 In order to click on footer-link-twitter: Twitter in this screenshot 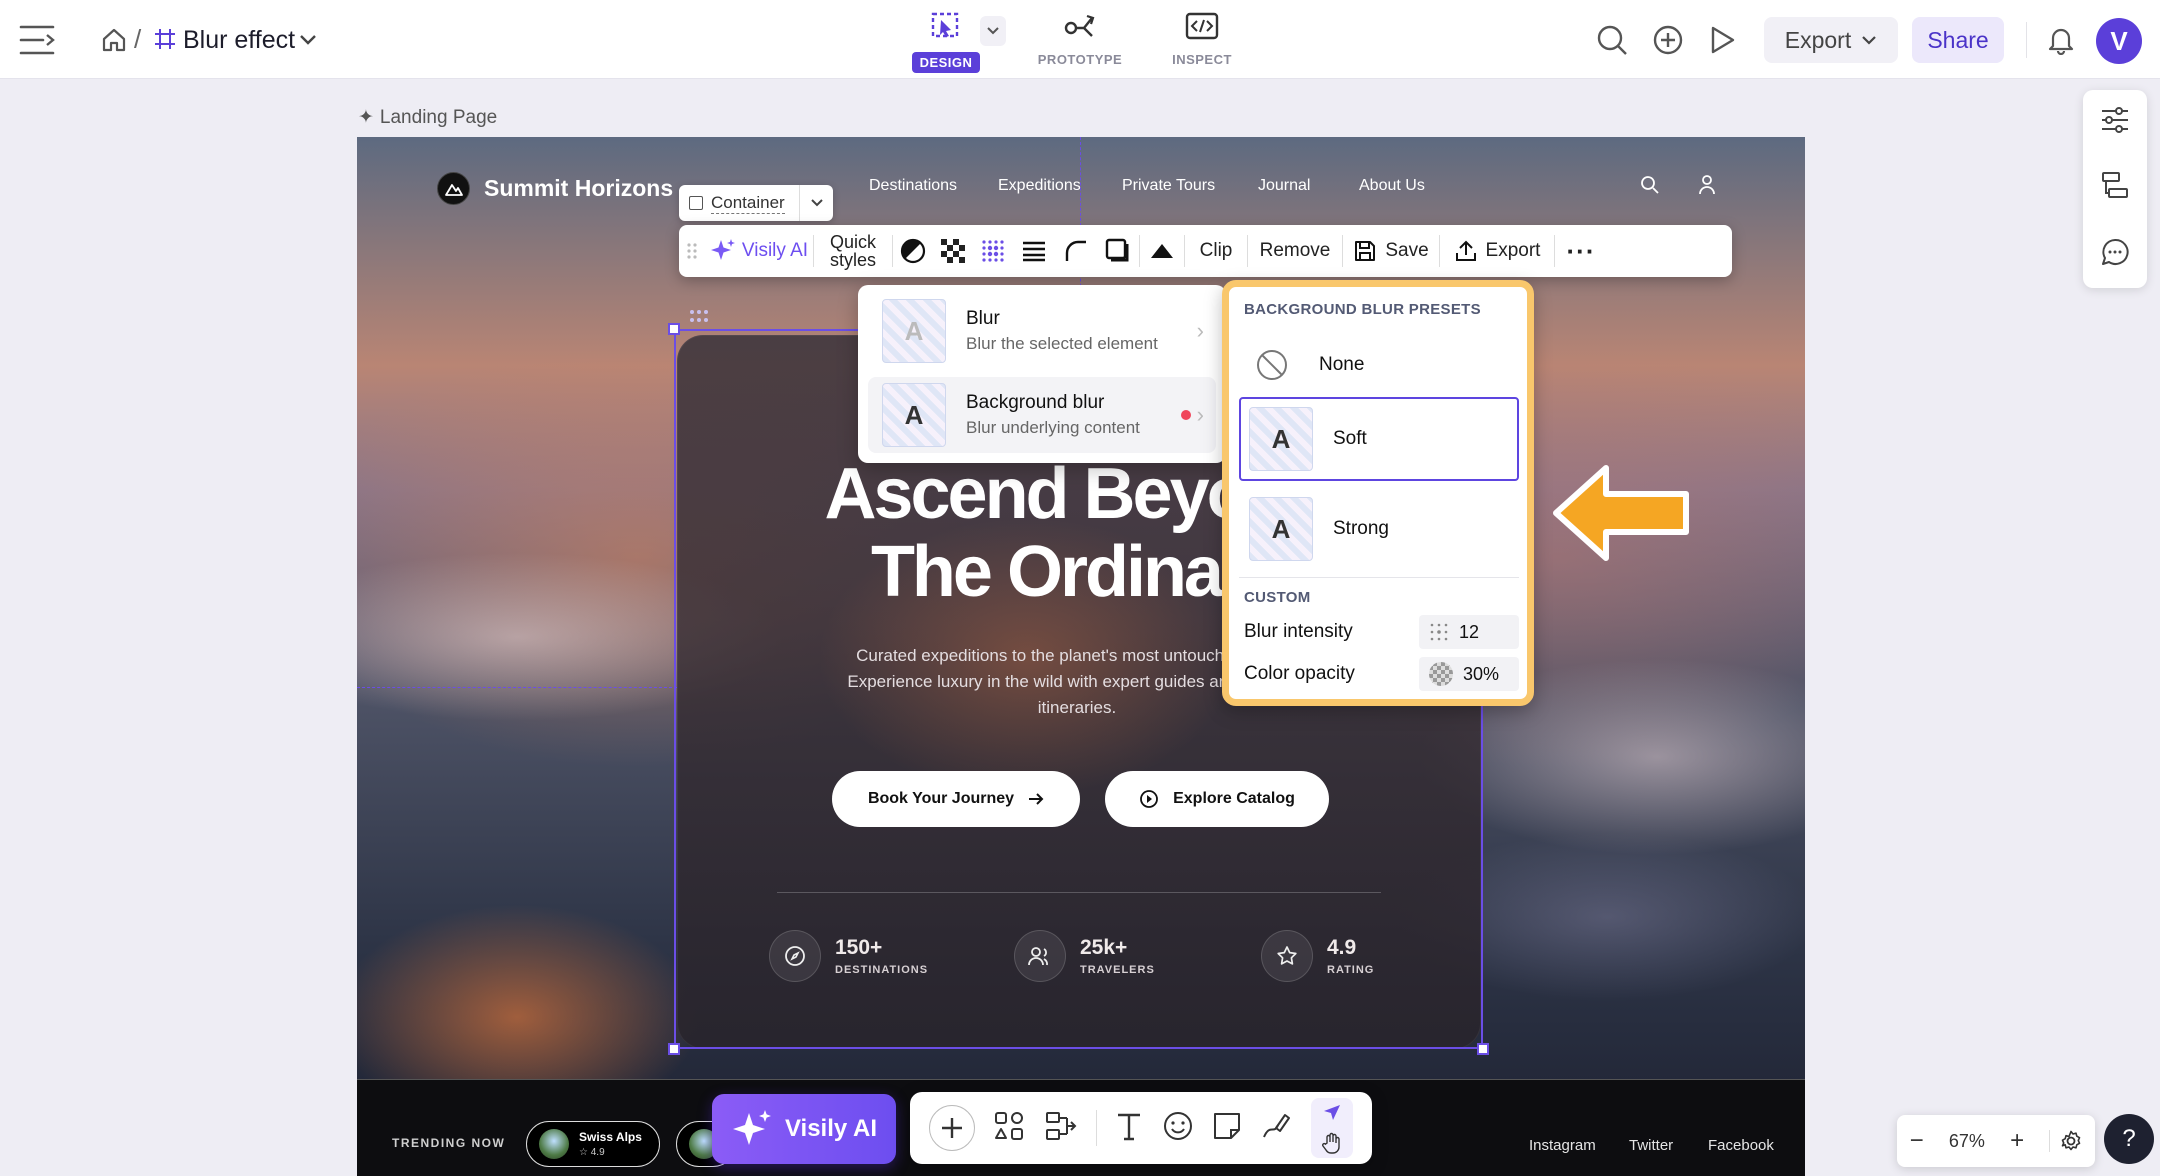, I will do `click(1651, 1145)`.